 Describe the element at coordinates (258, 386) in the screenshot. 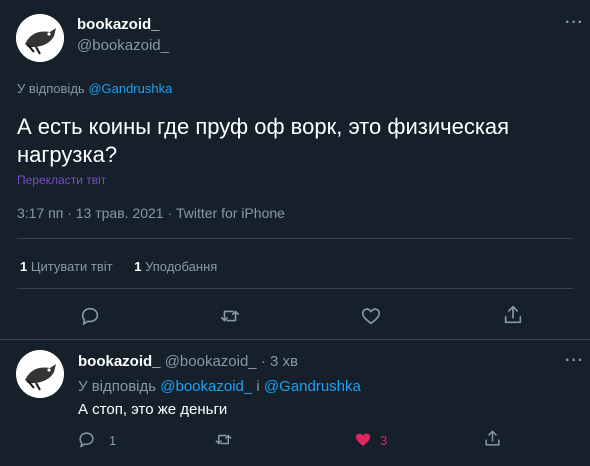

I see `reply-and: і` at that location.